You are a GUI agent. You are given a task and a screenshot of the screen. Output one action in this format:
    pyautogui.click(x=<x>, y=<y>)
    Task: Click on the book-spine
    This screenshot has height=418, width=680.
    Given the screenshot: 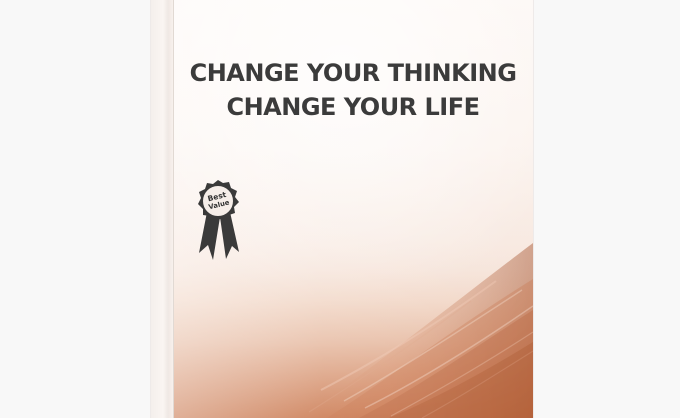 What is the action you would take?
    pyautogui.click(x=162, y=209)
    